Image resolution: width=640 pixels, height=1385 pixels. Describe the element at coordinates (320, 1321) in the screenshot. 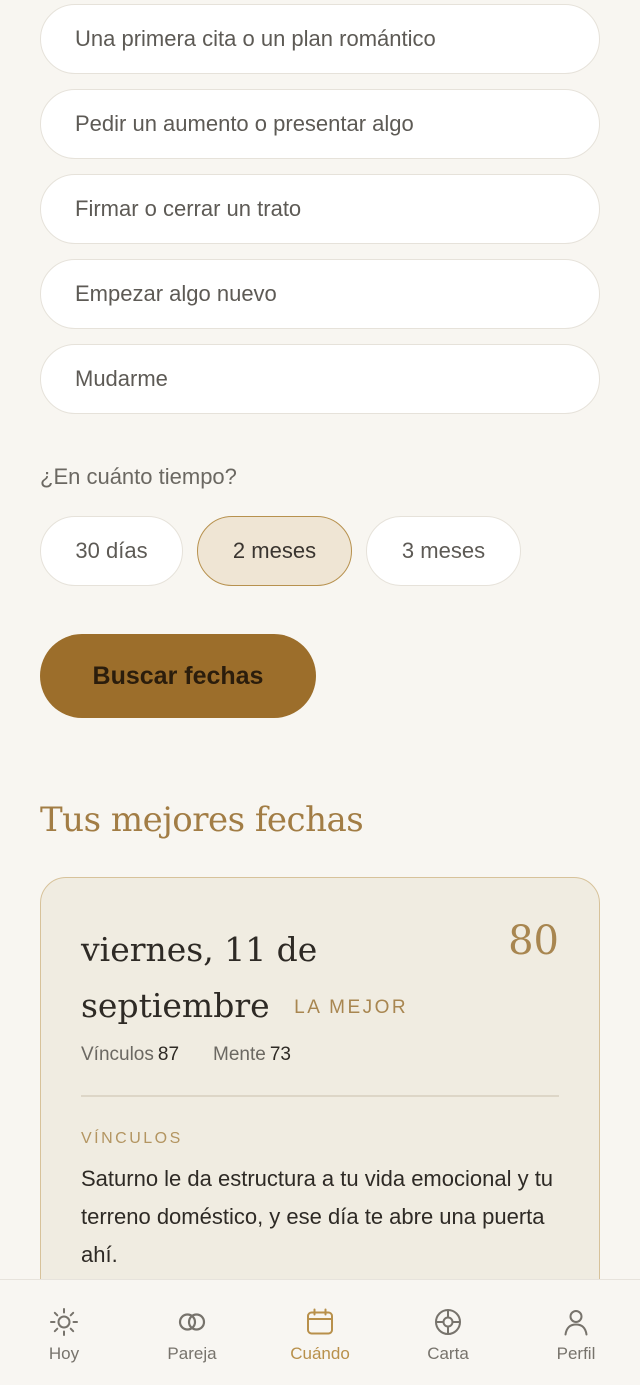

I see `calendar-icon` at that location.